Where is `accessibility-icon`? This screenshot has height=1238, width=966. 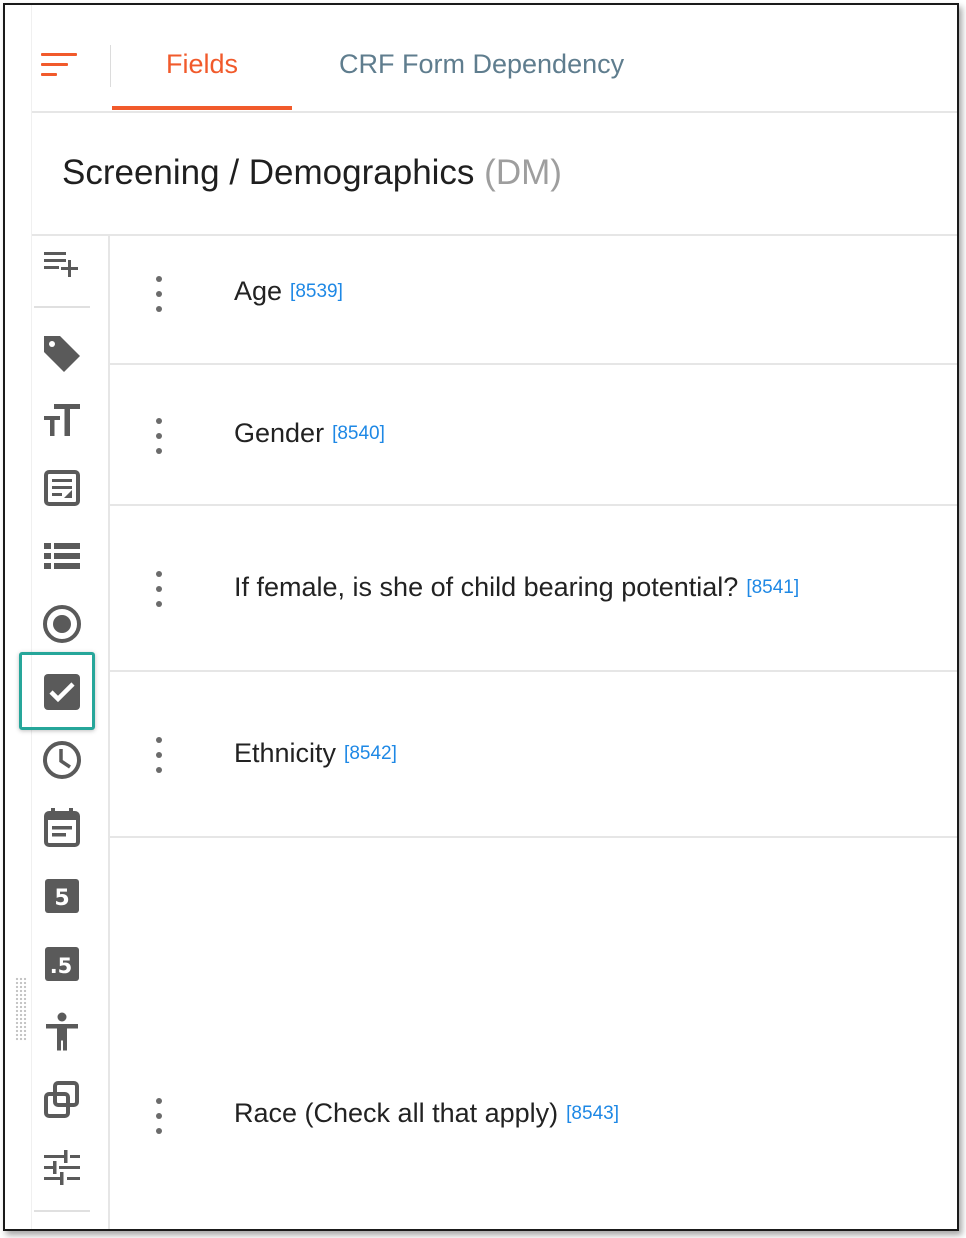
accessibility-icon is located at coordinates (62, 1032).